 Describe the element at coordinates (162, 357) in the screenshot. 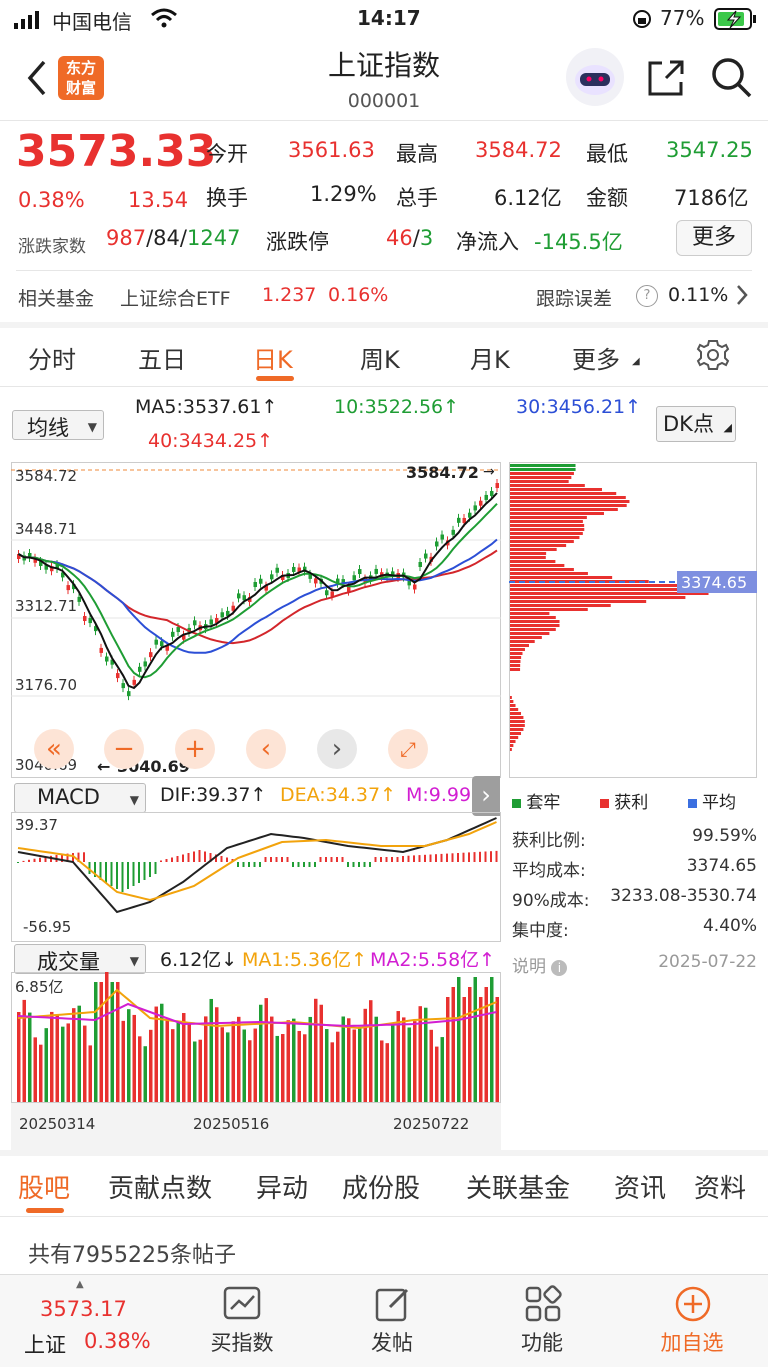

I see `tab-five-day: 五日` at that location.